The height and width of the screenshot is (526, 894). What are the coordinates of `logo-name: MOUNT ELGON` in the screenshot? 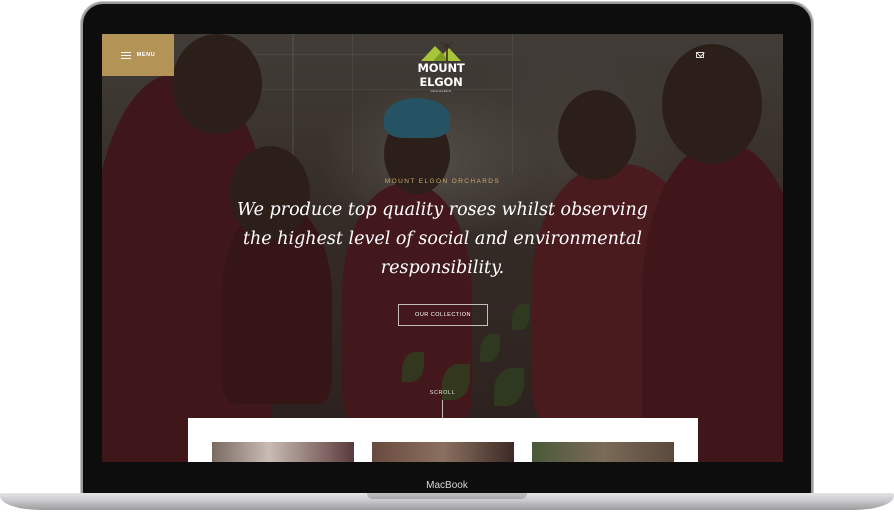 It's located at (441, 75).